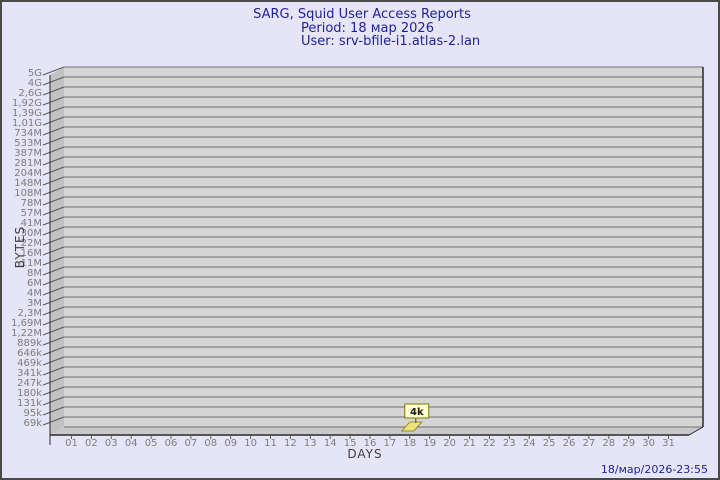 The height and width of the screenshot is (480, 720). What do you see at coordinates (20, 247) in the screenshot?
I see `y-axis-title: BYTES` at bounding box center [20, 247].